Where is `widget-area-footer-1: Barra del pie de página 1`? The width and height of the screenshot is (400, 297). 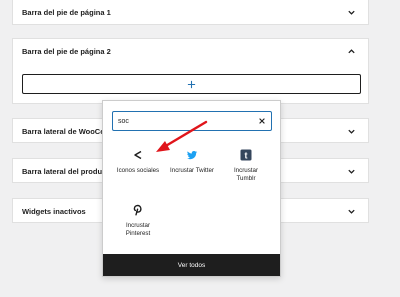 widget-area-footer-1: Barra del pie de página 1 is located at coordinates (190, 12).